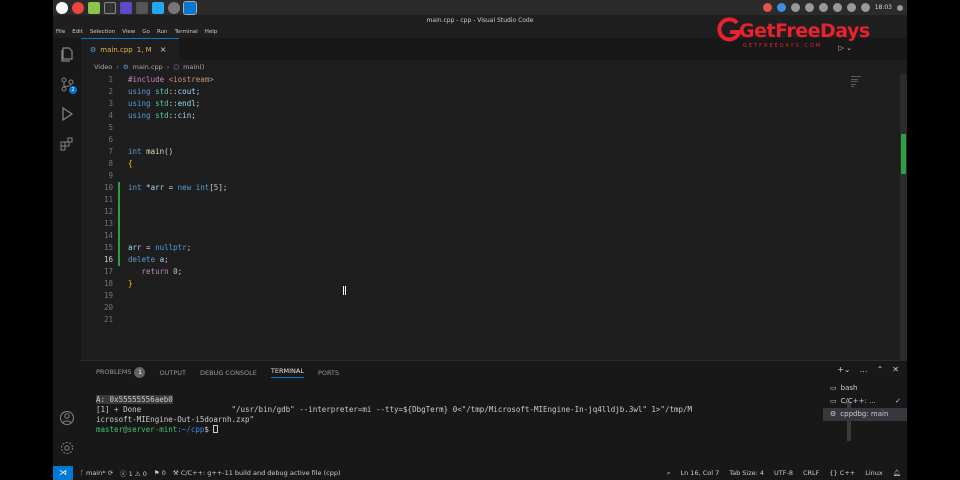  I want to click on menu-run: Run, so click(162, 32).